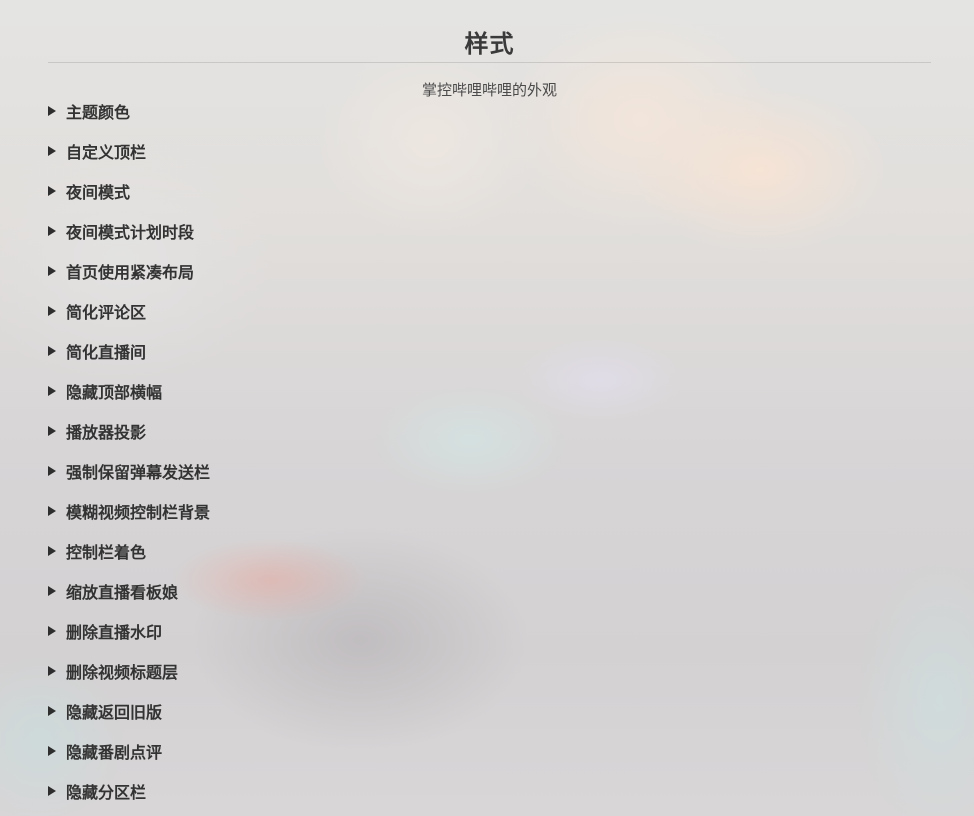 The width and height of the screenshot is (974, 816). I want to click on settings-item: 隐藏顶部横幅, so click(489, 391).